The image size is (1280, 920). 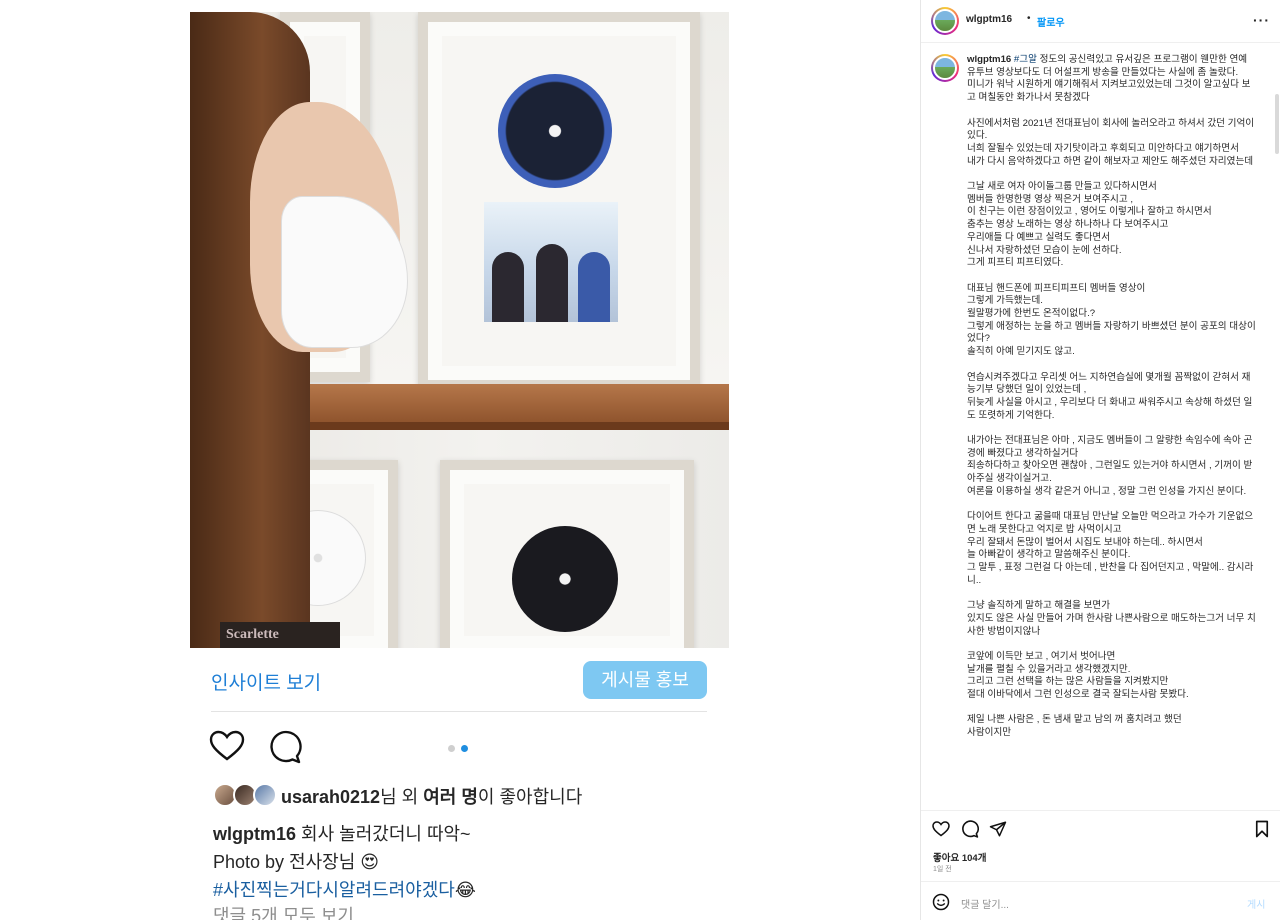 What do you see at coordinates (451, 748) in the screenshot?
I see `carousel-dot` at bounding box center [451, 748].